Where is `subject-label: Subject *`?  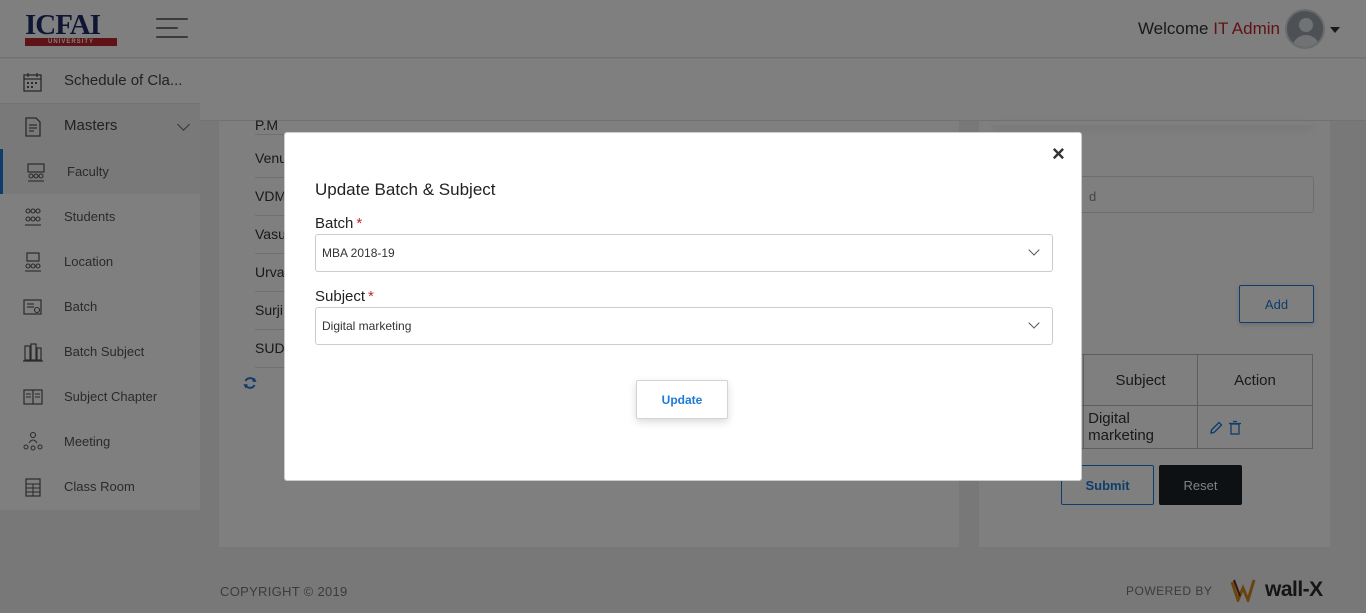 subject-label: Subject * is located at coordinates (344, 296).